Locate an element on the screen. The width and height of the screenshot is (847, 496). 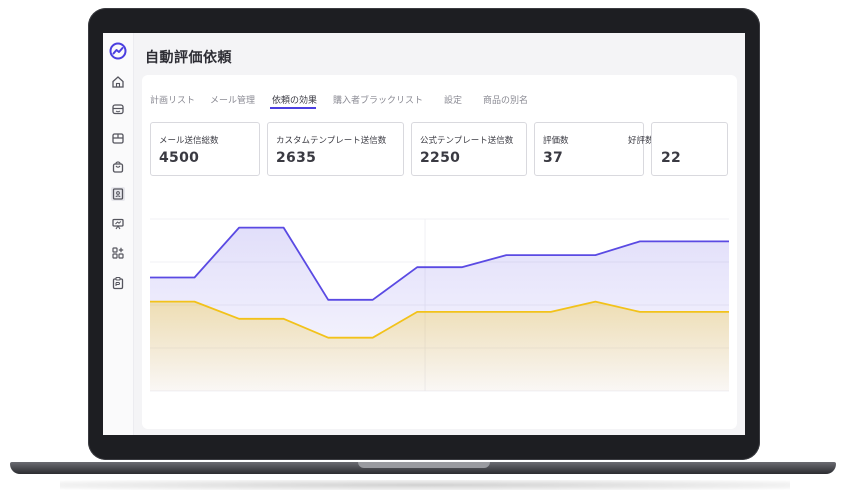
stat-value: 22 is located at coordinates (671, 158).